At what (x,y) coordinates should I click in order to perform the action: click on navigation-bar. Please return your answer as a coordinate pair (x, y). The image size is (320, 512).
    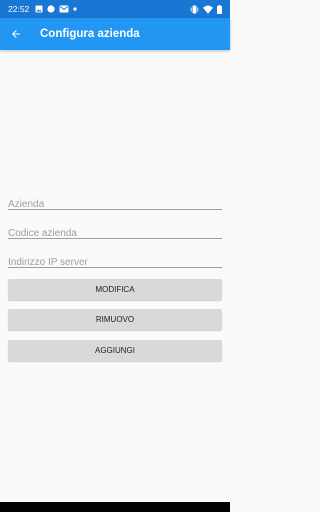
    Looking at the image, I should click on (115, 507).